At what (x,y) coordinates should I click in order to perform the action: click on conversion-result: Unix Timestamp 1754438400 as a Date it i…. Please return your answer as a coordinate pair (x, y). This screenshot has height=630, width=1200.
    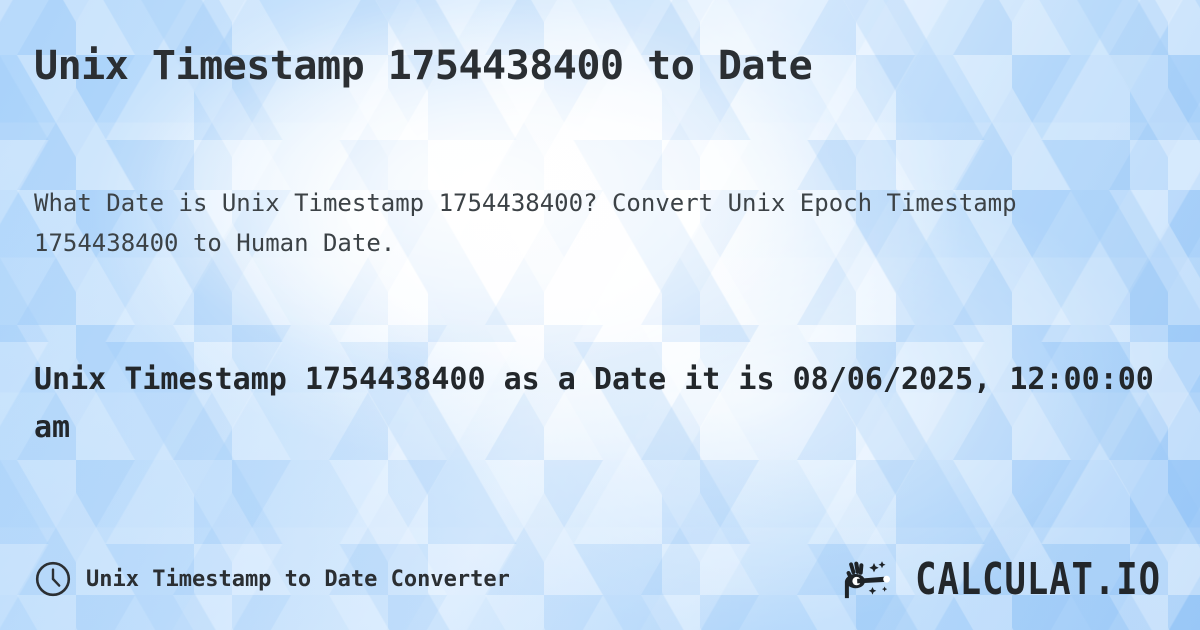
    Looking at the image, I should click on (594, 403).